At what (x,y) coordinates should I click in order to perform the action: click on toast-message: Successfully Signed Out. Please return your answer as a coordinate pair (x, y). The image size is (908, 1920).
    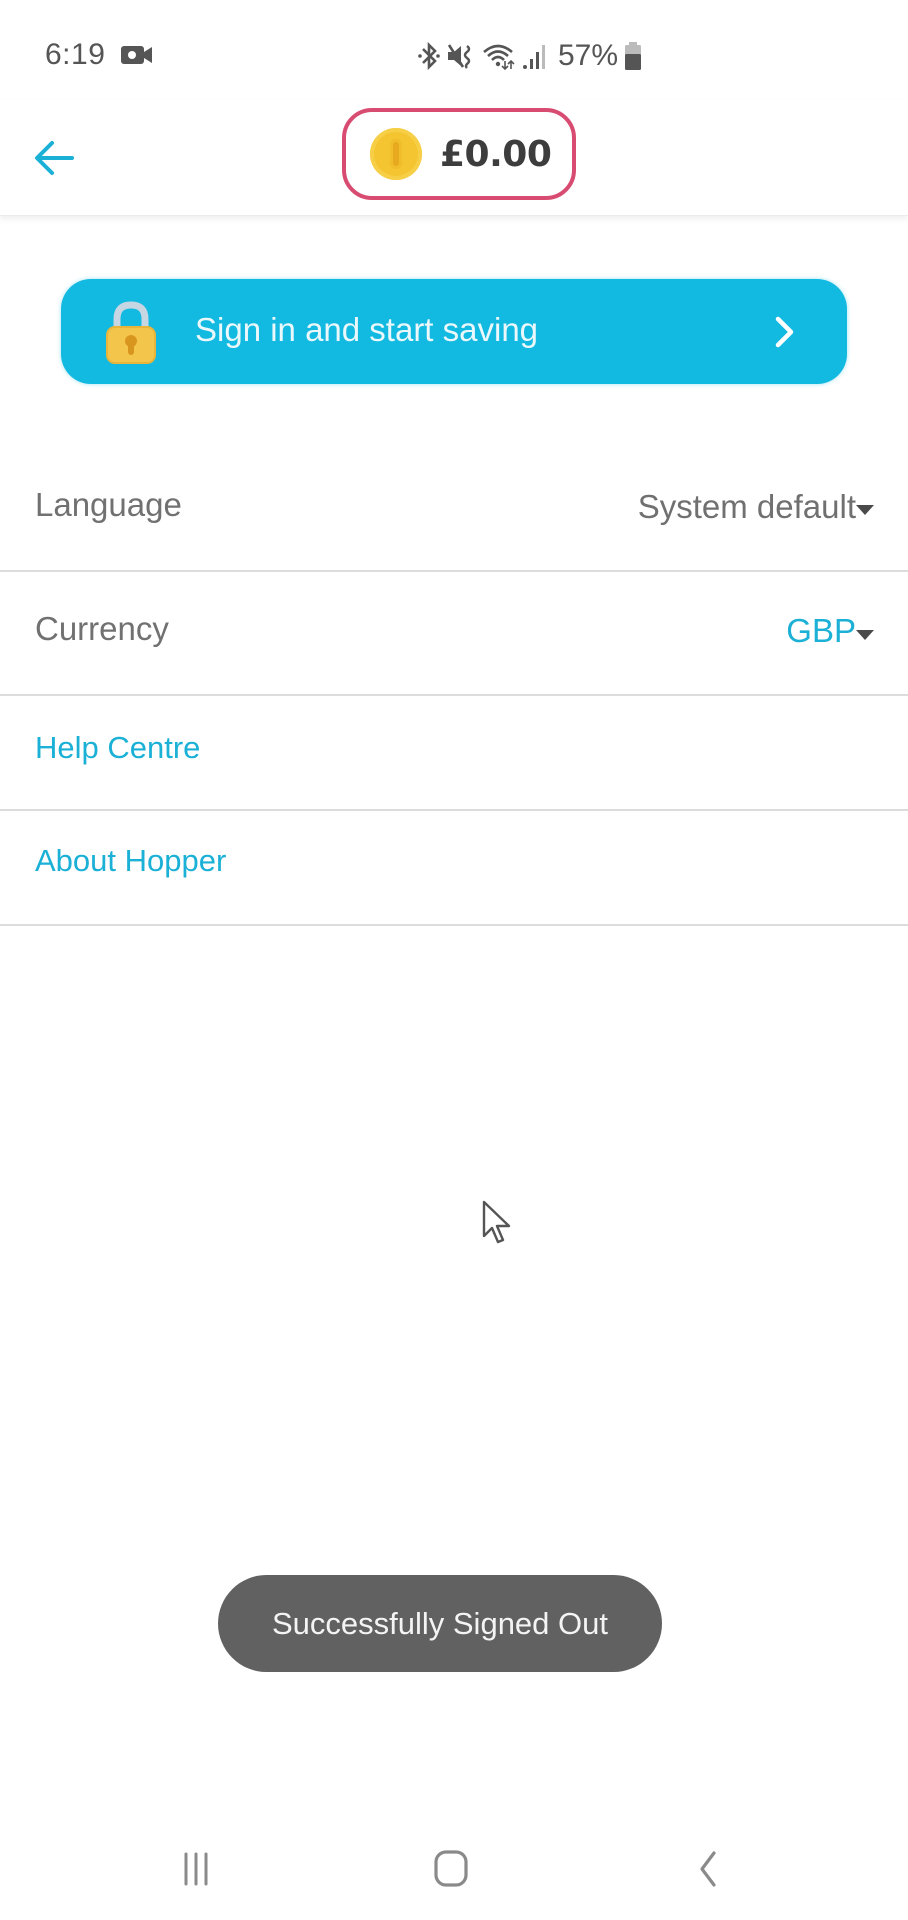
    Looking at the image, I should click on (439, 1623).